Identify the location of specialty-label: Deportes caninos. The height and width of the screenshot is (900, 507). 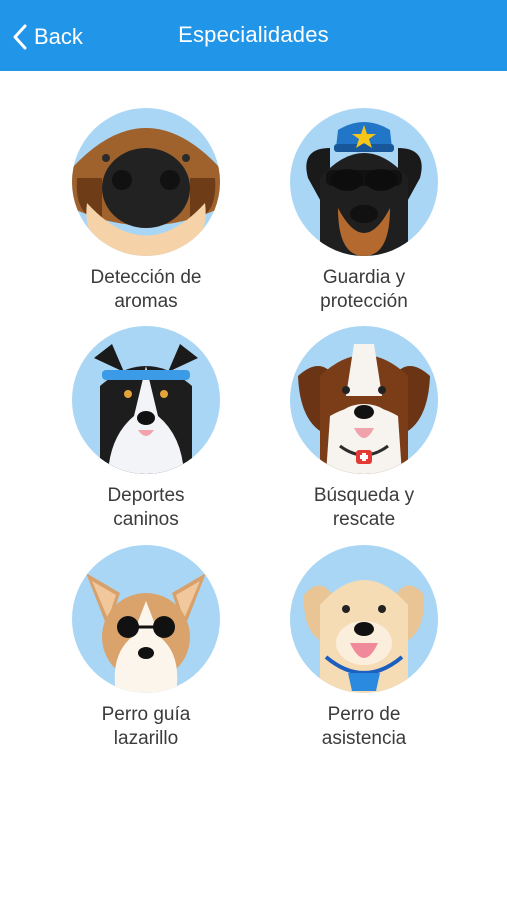
(146, 507).